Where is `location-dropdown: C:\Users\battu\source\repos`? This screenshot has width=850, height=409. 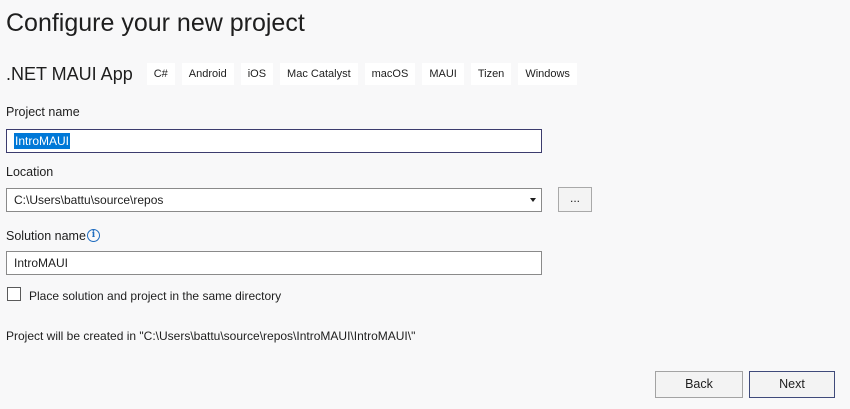 location-dropdown: C:\Users\battu\source\repos is located at coordinates (274, 200).